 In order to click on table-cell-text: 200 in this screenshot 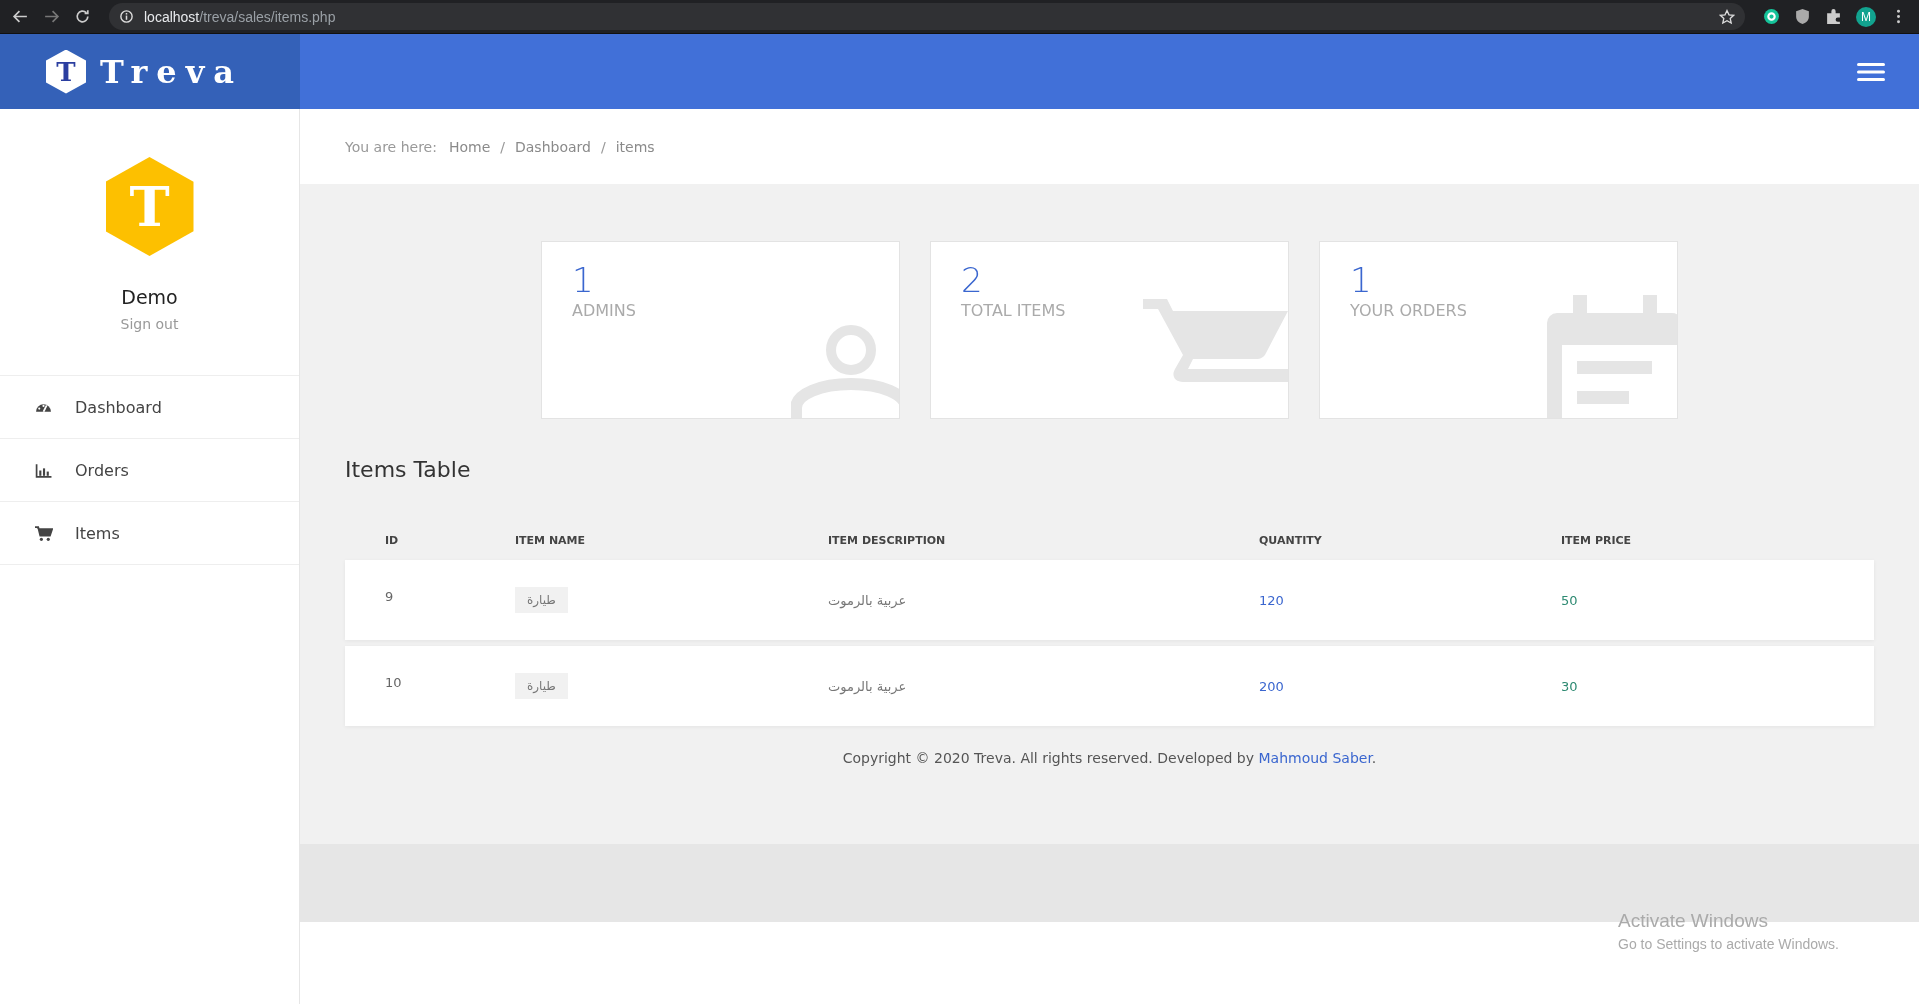, I will do `click(1272, 686)`.